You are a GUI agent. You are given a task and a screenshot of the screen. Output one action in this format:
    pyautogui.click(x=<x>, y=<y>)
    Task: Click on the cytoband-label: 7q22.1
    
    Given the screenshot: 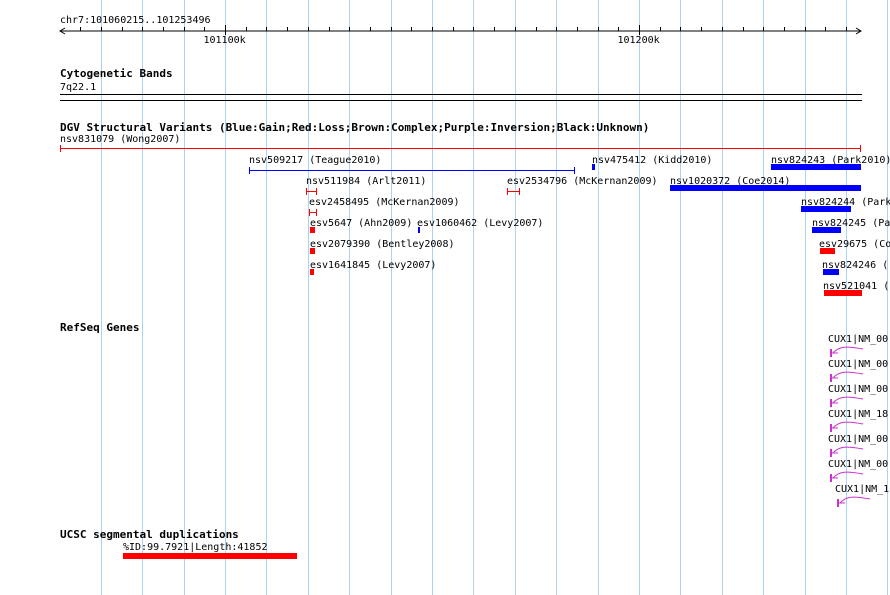 What is the action you would take?
    pyautogui.click(x=78, y=87)
    